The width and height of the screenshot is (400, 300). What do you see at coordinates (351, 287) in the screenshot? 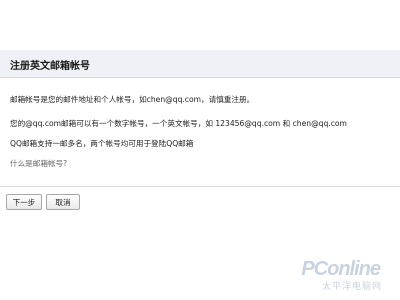
I see `watermark-tagline: 太平洋电脑网` at bounding box center [351, 287].